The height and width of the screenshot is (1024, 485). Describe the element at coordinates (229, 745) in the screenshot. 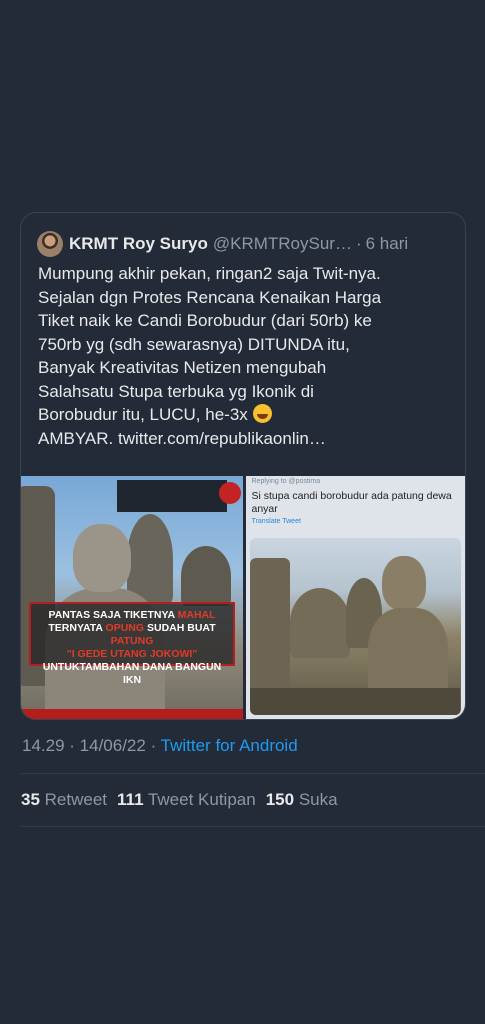

I see `tweet-source-link: Twitter for Android` at that location.